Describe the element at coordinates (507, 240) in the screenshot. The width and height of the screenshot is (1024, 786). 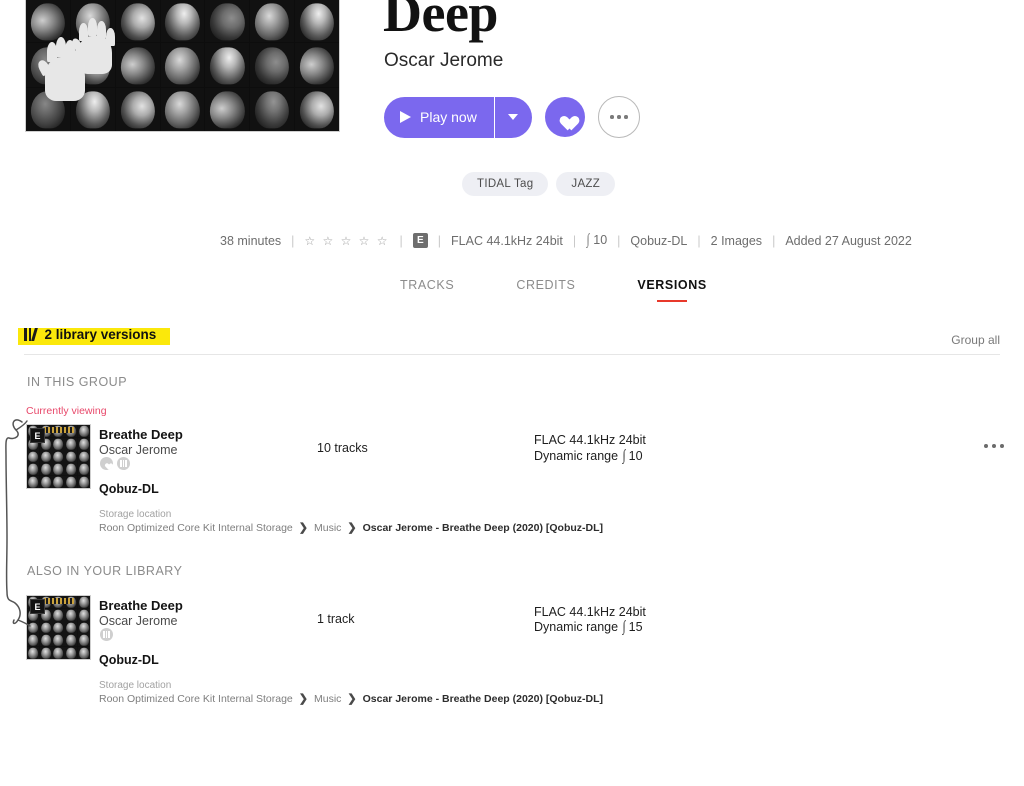
I see `format-text: FLAC 44.1kHz 24bit` at that location.